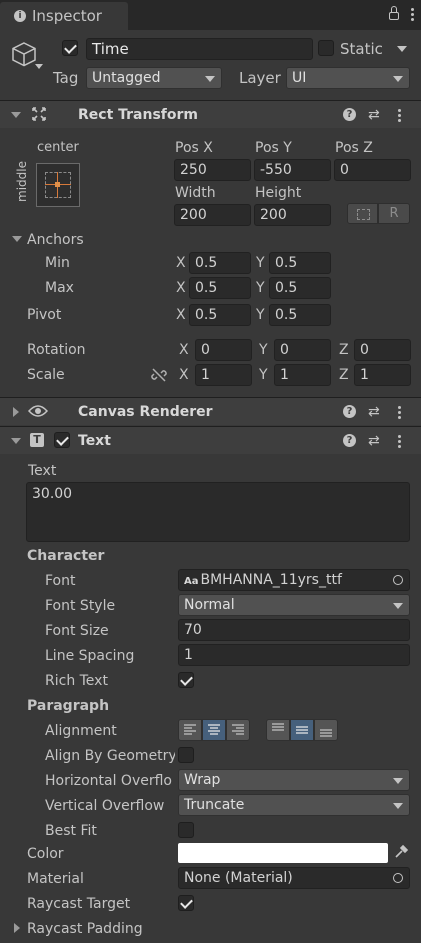  I want to click on pivot-y-field: 0.5, so click(300, 315).